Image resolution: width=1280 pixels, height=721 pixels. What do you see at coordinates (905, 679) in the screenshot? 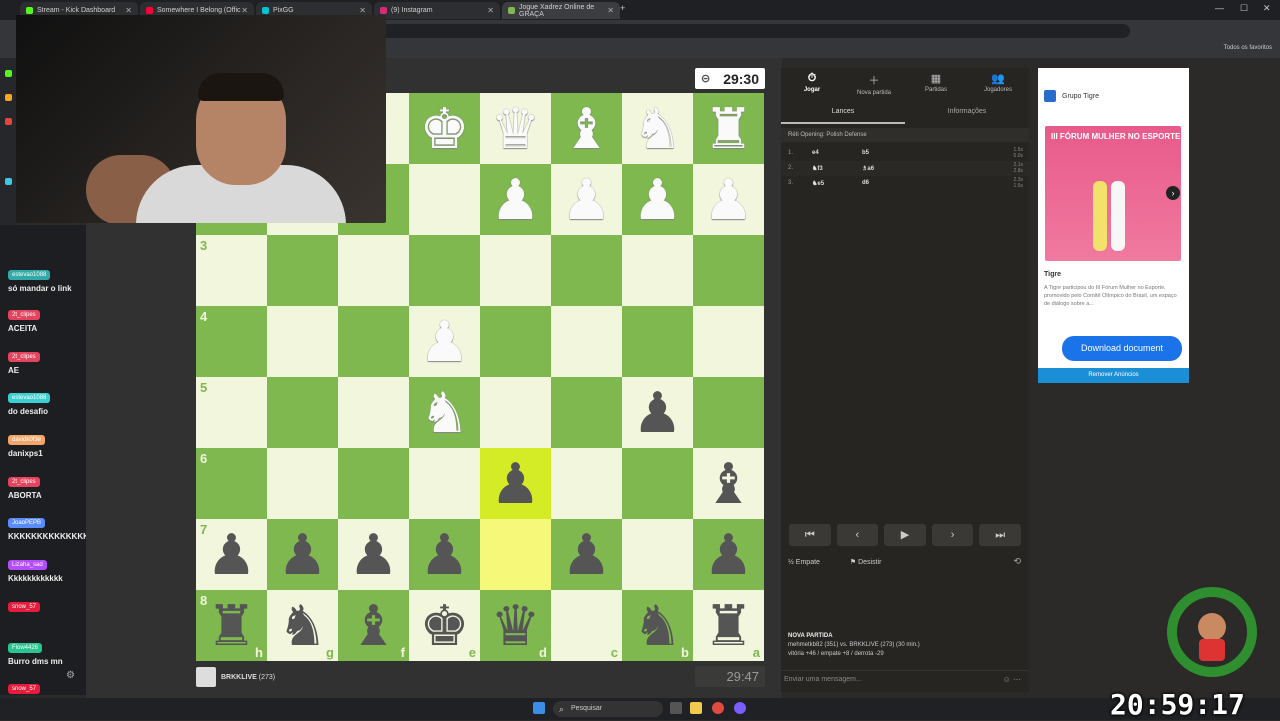
I see `message-input: Enviar uma mensagem... ☺ ⋯` at bounding box center [905, 679].